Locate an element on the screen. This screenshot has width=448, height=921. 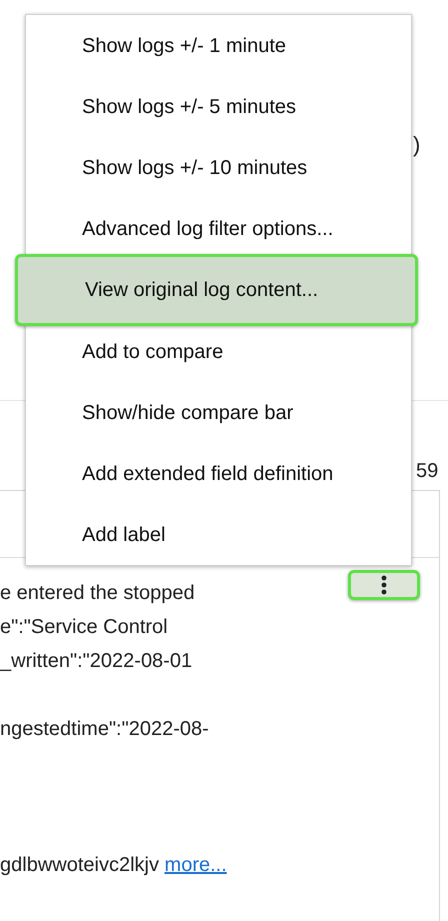
log-text: e entered the stopped is located at coordinates (97, 593).